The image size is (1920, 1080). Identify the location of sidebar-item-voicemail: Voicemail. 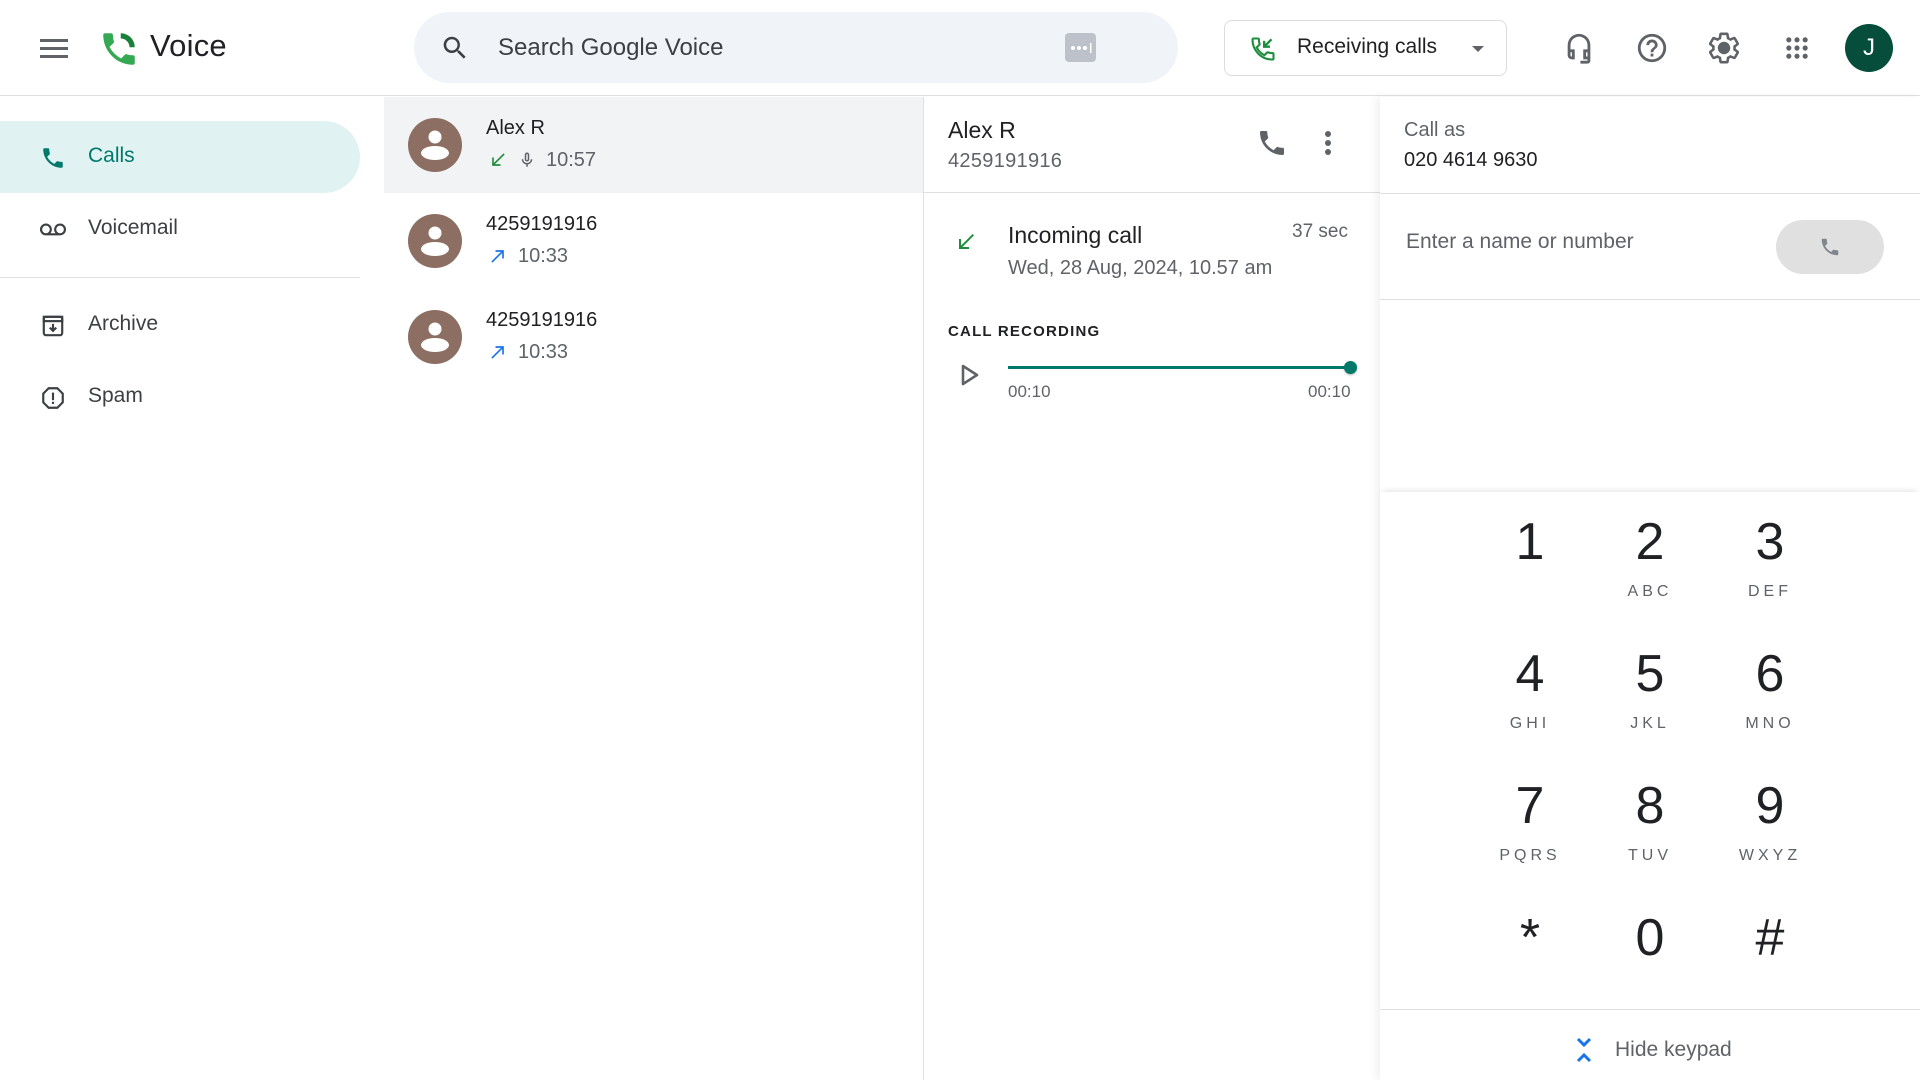
(180, 229).